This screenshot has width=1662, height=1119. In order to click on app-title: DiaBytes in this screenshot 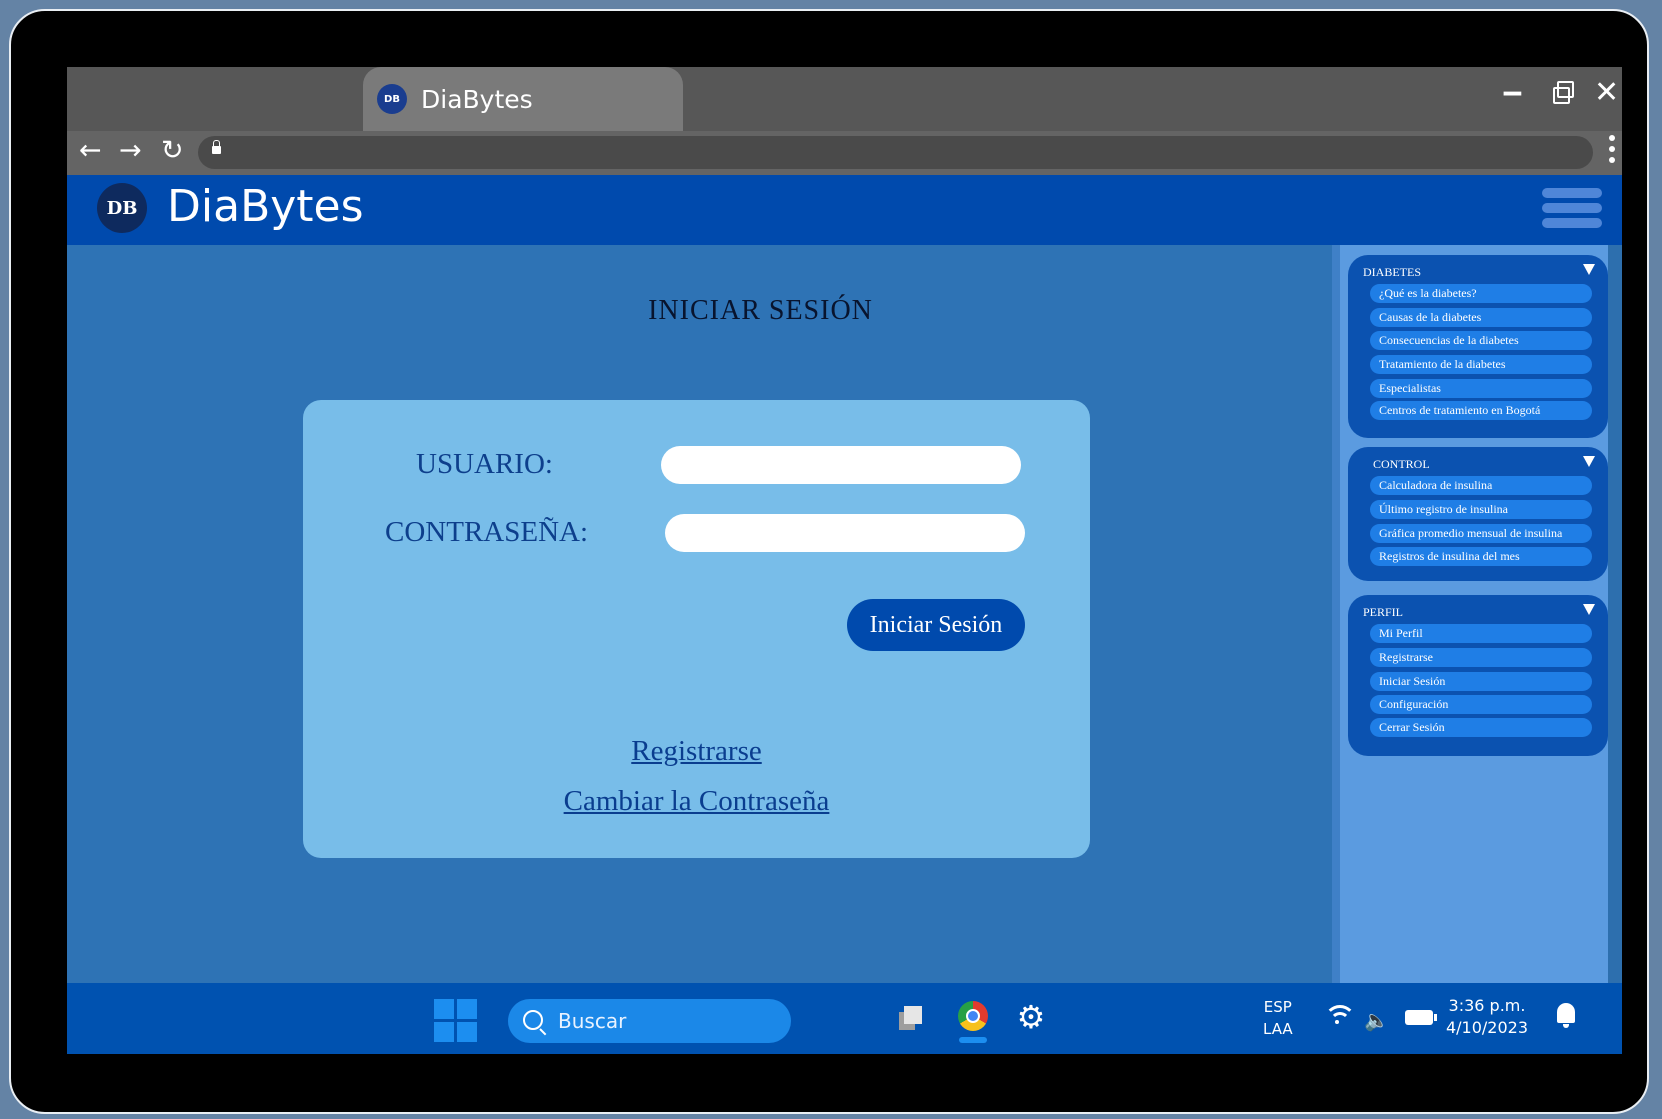, I will do `click(265, 206)`.